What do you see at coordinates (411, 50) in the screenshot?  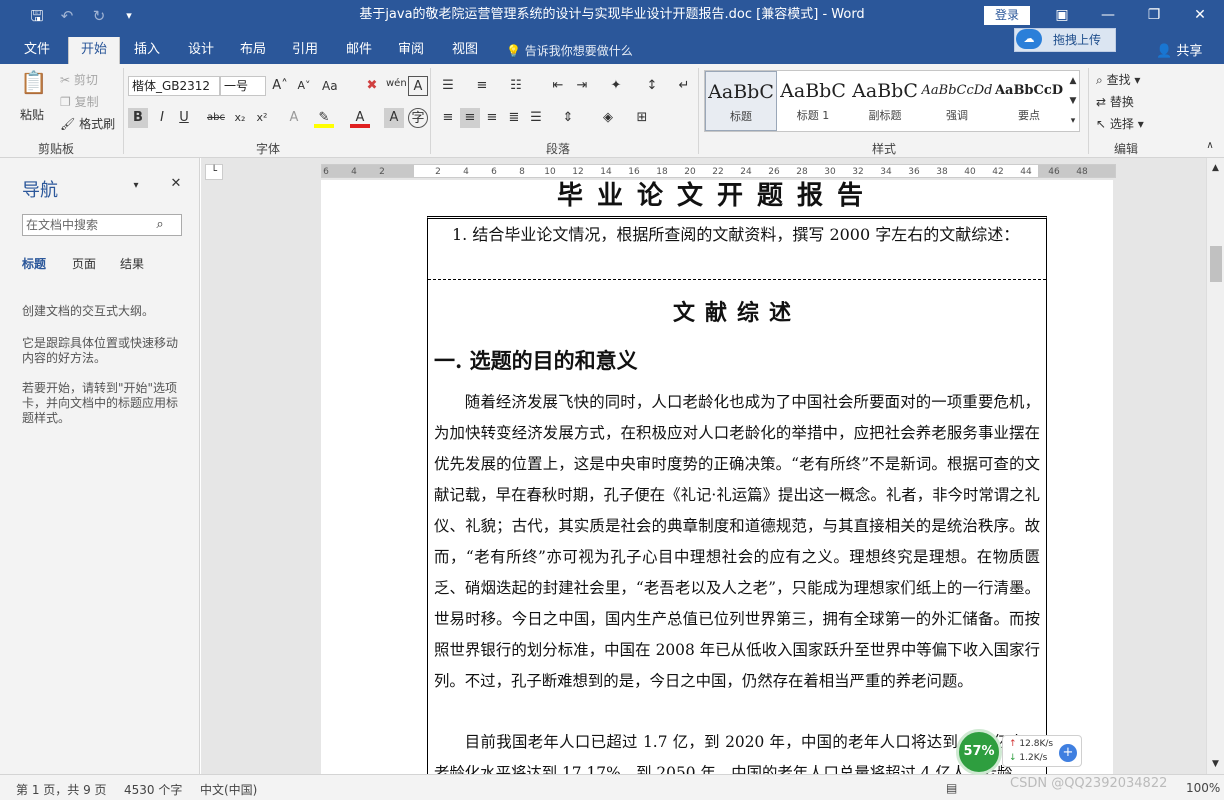 I see `tab-review: 审阅` at bounding box center [411, 50].